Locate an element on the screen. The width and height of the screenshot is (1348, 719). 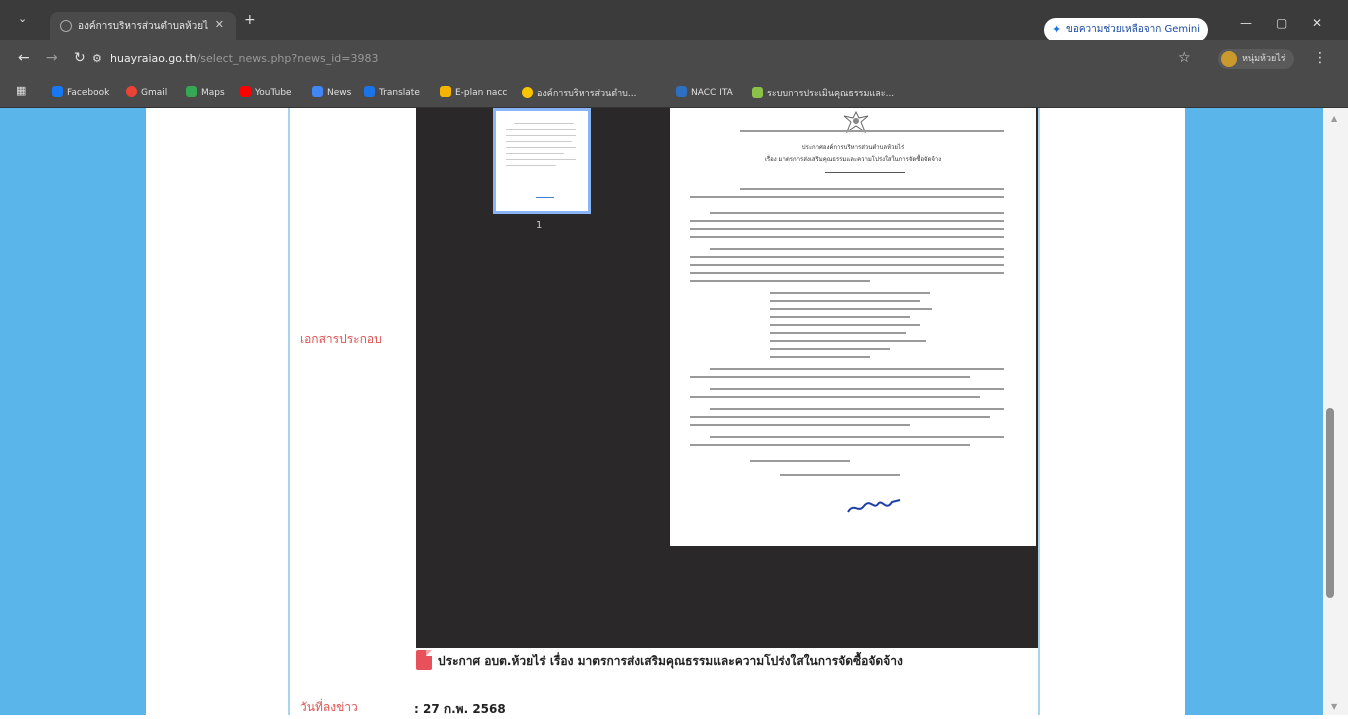
scrollbar-thumb is located at coordinates (1330, 503).